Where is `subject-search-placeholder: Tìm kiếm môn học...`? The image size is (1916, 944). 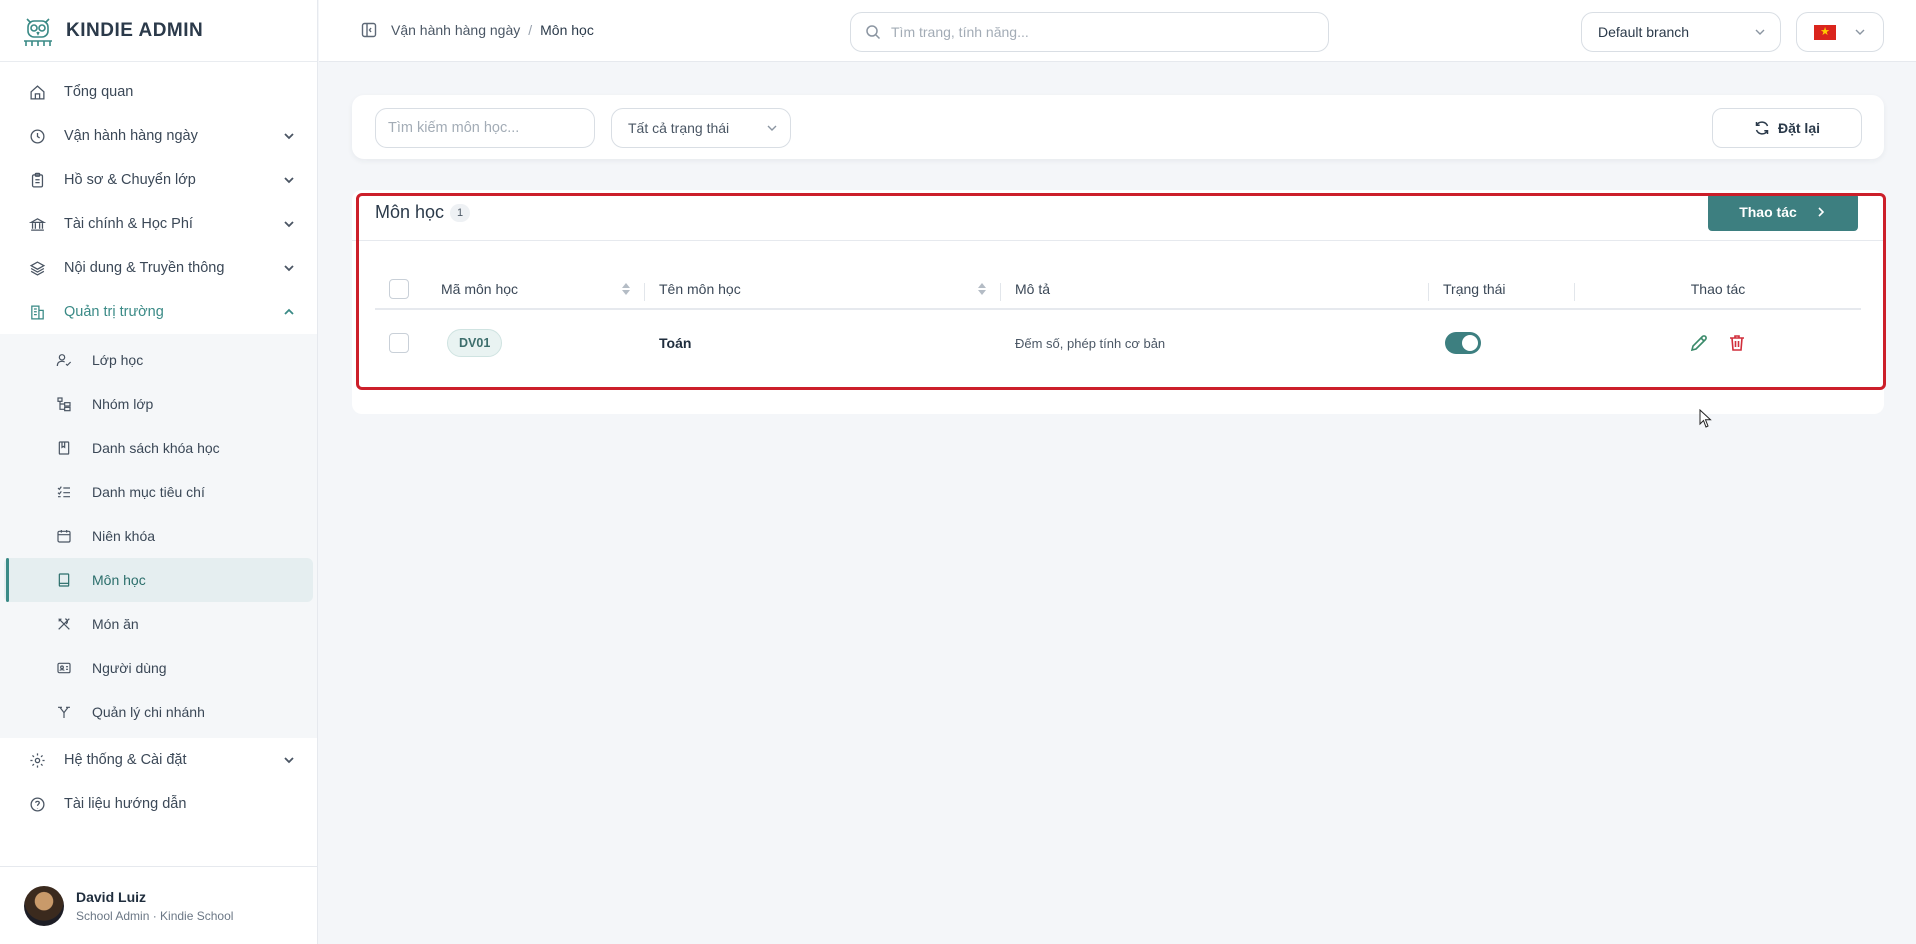 subject-search-placeholder: Tìm kiếm môn học... is located at coordinates (454, 128).